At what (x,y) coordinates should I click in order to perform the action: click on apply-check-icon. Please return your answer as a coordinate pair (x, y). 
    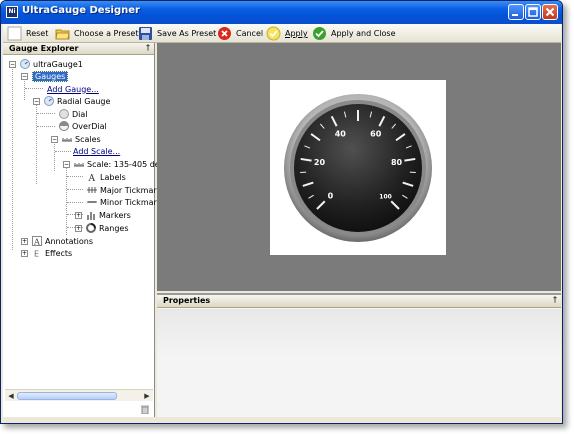
    Looking at the image, I should click on (273, 33).